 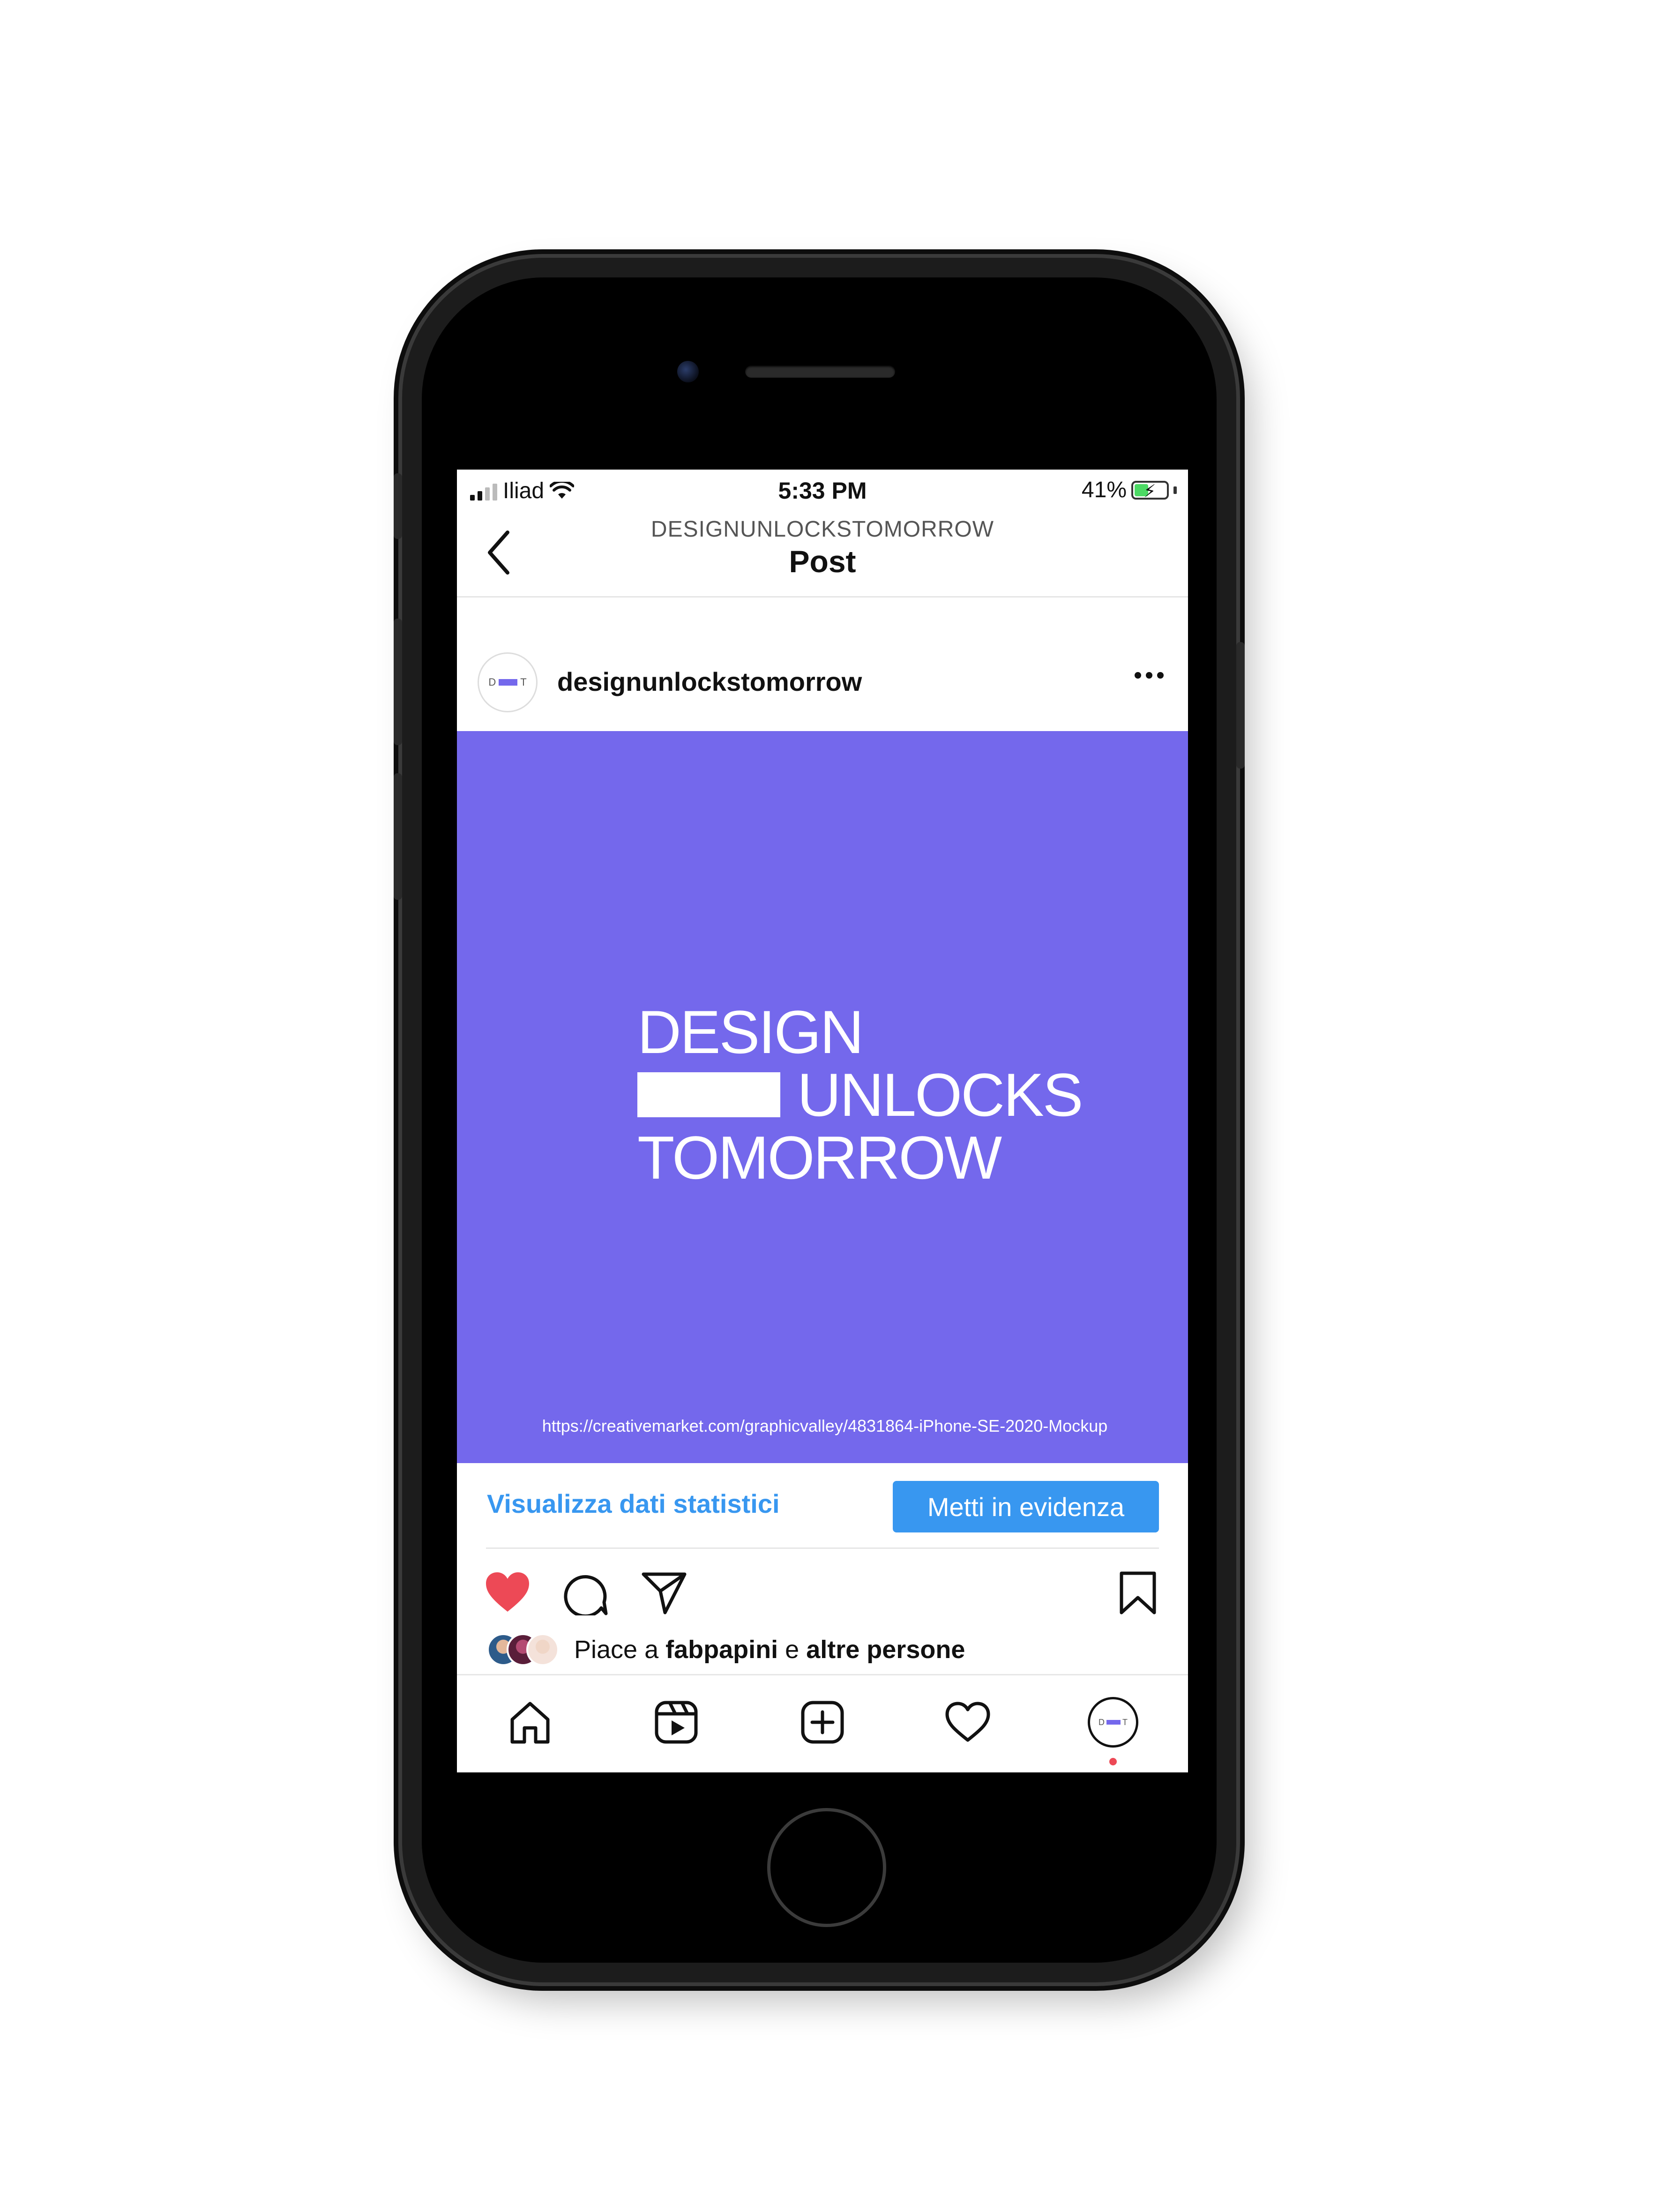 I want to click on likes-user: fabpapini, so click(x=721, y=1650).